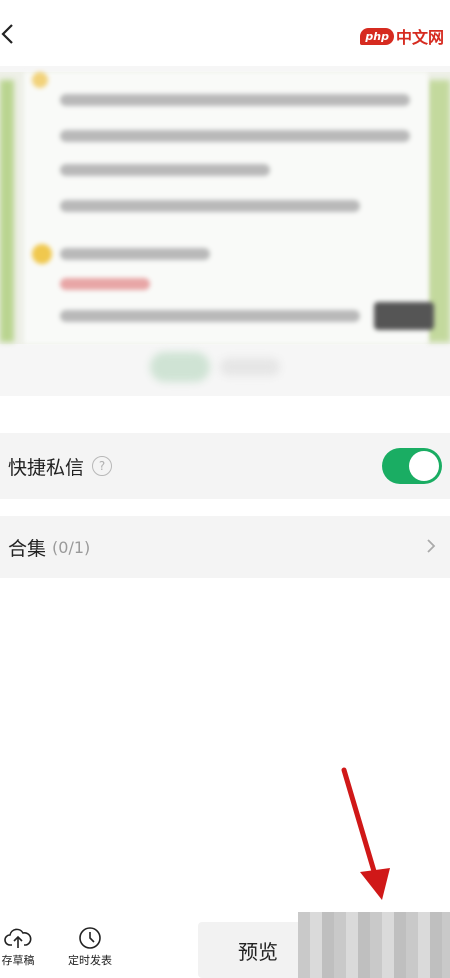 This screenshot has height=978, width=450. I want to click on top-bar: php 中文网, so click(225, 33).